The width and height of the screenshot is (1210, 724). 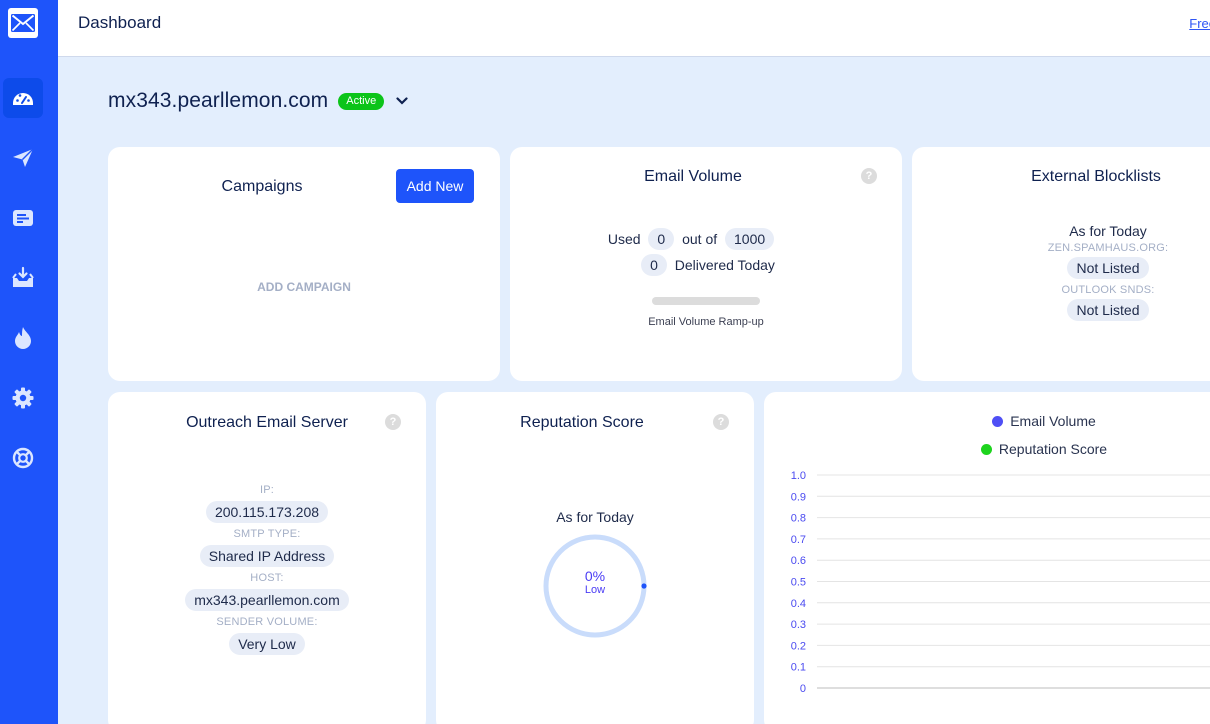 I want to click on ramp-up-progress-bar, so click(x=706, y=301).